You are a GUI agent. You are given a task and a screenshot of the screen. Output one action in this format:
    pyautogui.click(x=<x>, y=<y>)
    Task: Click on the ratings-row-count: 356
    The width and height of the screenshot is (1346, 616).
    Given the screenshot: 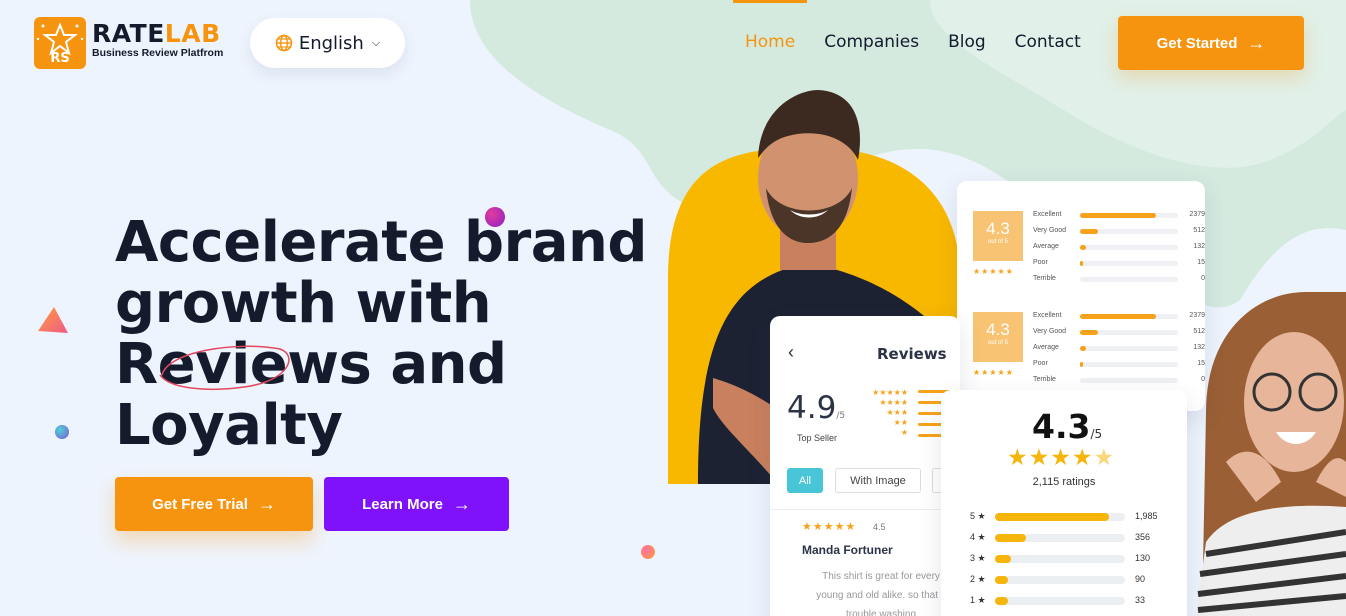 What is the action you would take?
    pyautogui.click(x=1143, y=537)
    